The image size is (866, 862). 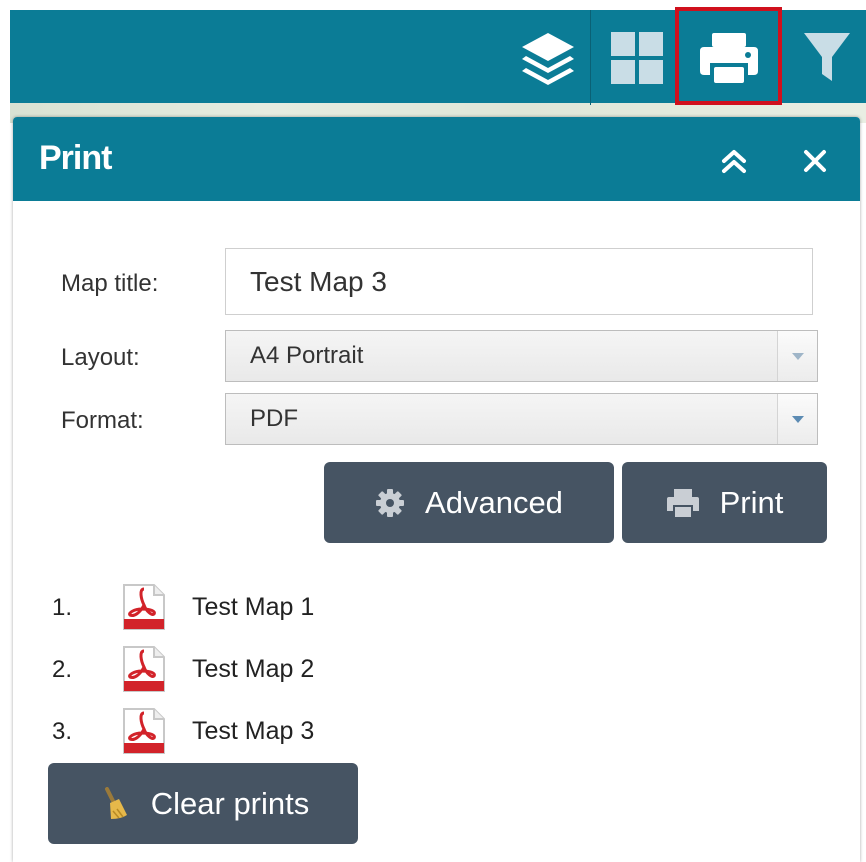 I want to click on map-title-input, so click(x=519, y=281).